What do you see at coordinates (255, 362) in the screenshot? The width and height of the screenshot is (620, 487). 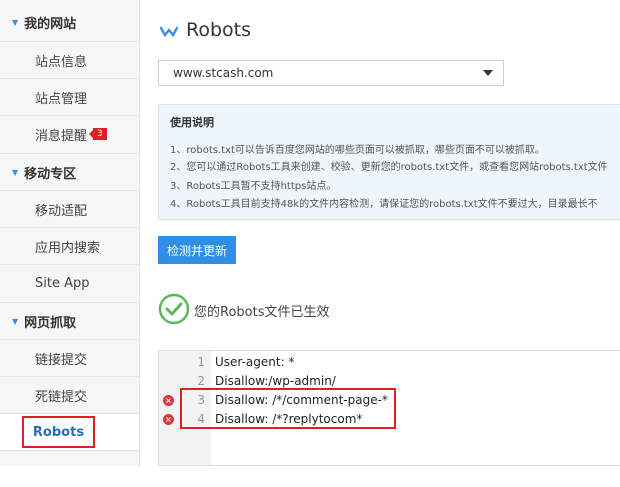 I see `code-text: User-agent: *` at bounding box center [255, 362].